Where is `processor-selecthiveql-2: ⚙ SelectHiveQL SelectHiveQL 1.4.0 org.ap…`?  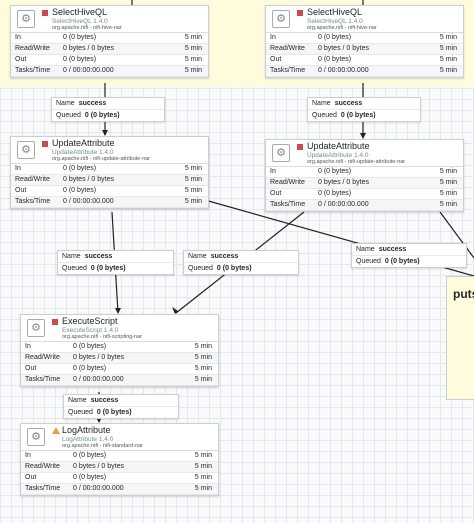
processor-selecthiveql-2: ⚙ SelectHiveQL SelectHiveQL 1.4.0 org.ap… is located at coordinates (364, 41).